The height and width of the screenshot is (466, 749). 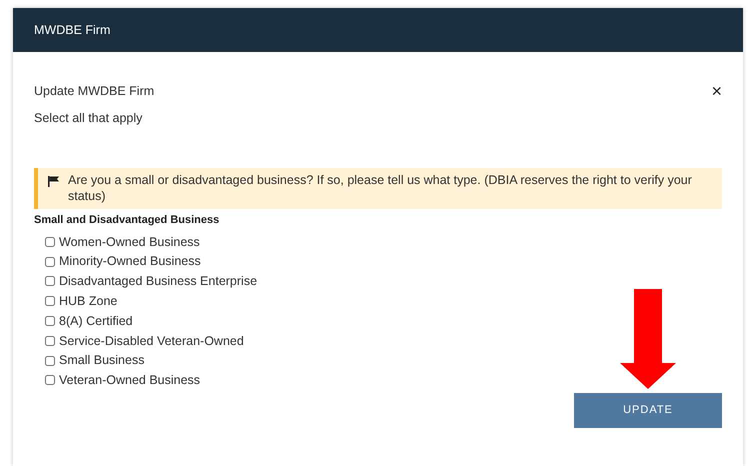 What do you see at coordinates (648, 338) in the screenshot?
I see `arrow-icon` at bounding box center [648, 338].